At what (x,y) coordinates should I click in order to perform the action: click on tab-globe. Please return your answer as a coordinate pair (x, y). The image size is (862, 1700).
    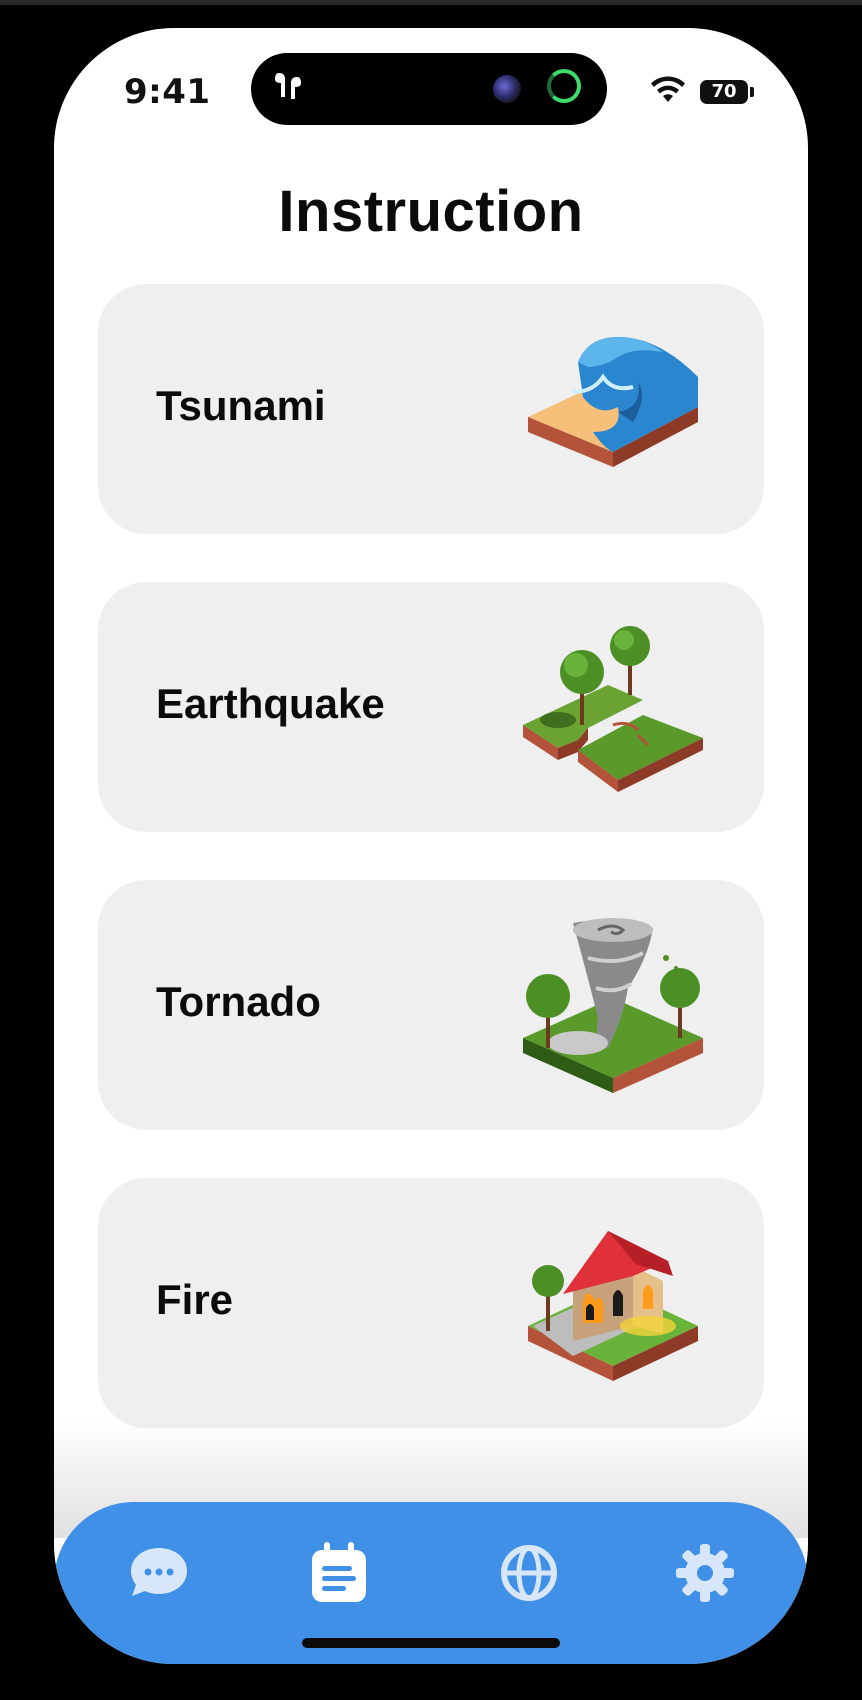
    Looking at the image, I should click on (529, 1573).